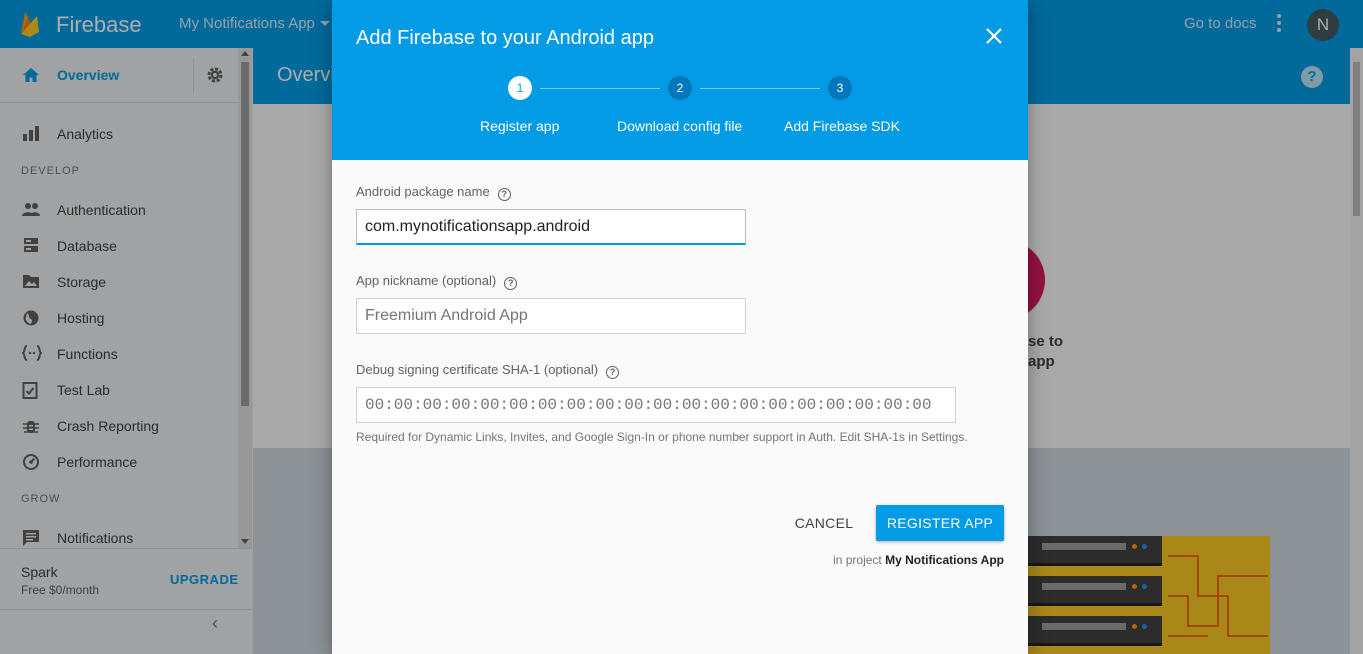  Describe the element at coordinates (423, 191) in the screenshot. I see `label-text: Android package name` at that location.